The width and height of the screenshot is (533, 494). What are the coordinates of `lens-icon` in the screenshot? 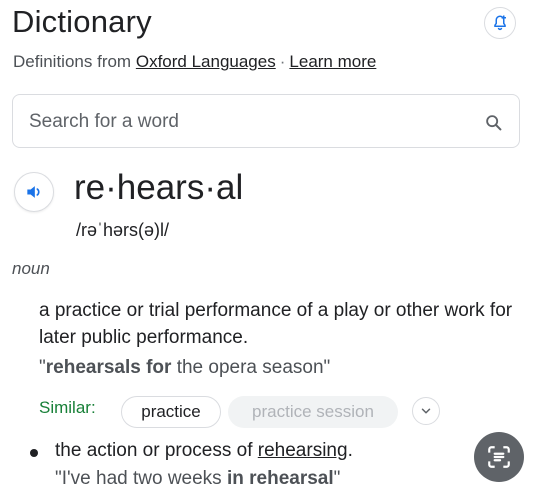 It's located at (499, 457).